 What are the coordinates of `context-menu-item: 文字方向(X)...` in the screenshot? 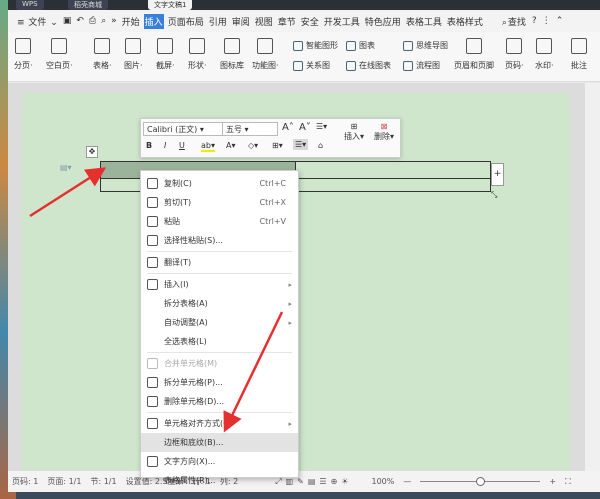 It's located at (219, 461).